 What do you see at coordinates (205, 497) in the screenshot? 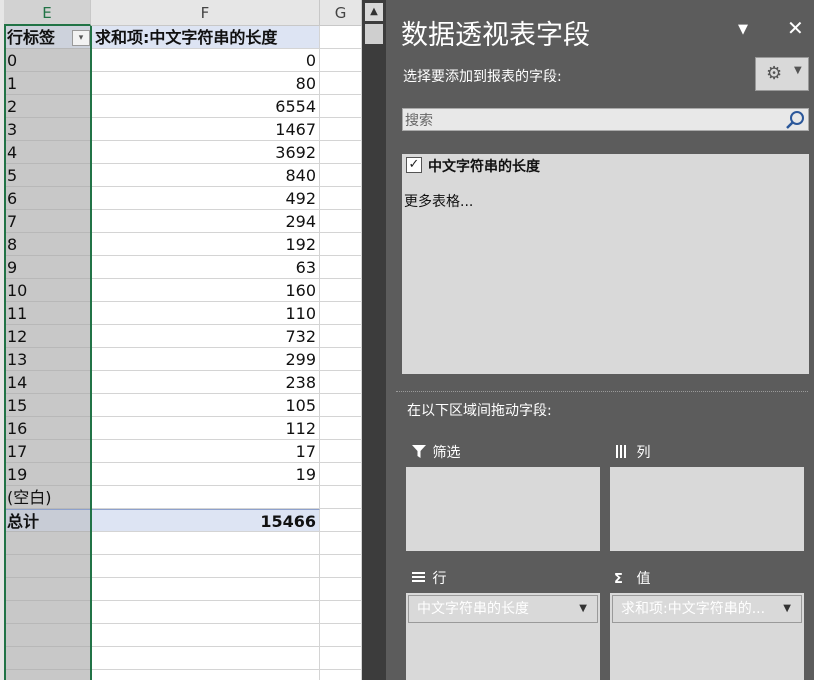
I see `value-cell` at bounding box center [205, 497].